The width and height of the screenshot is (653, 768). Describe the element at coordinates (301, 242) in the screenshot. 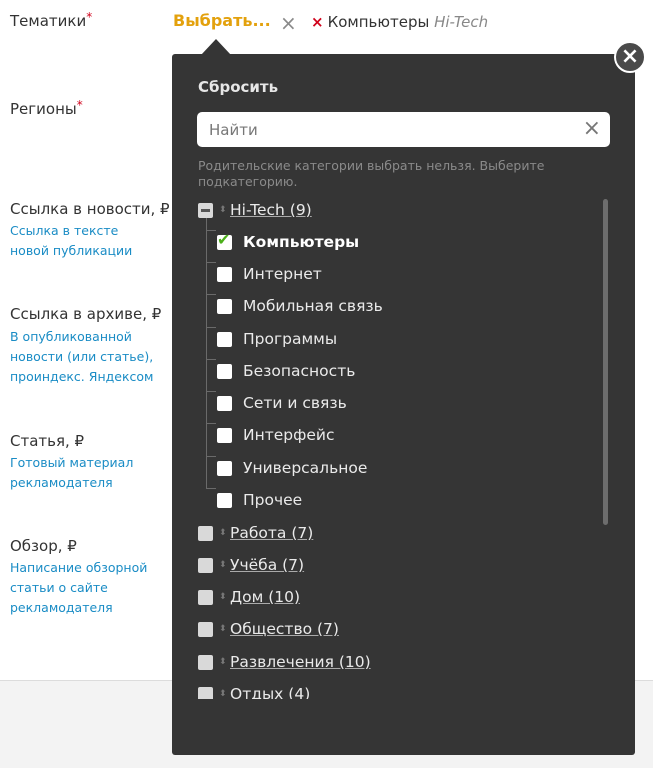

I see `tree-item-label: Компьютеры` at that location.